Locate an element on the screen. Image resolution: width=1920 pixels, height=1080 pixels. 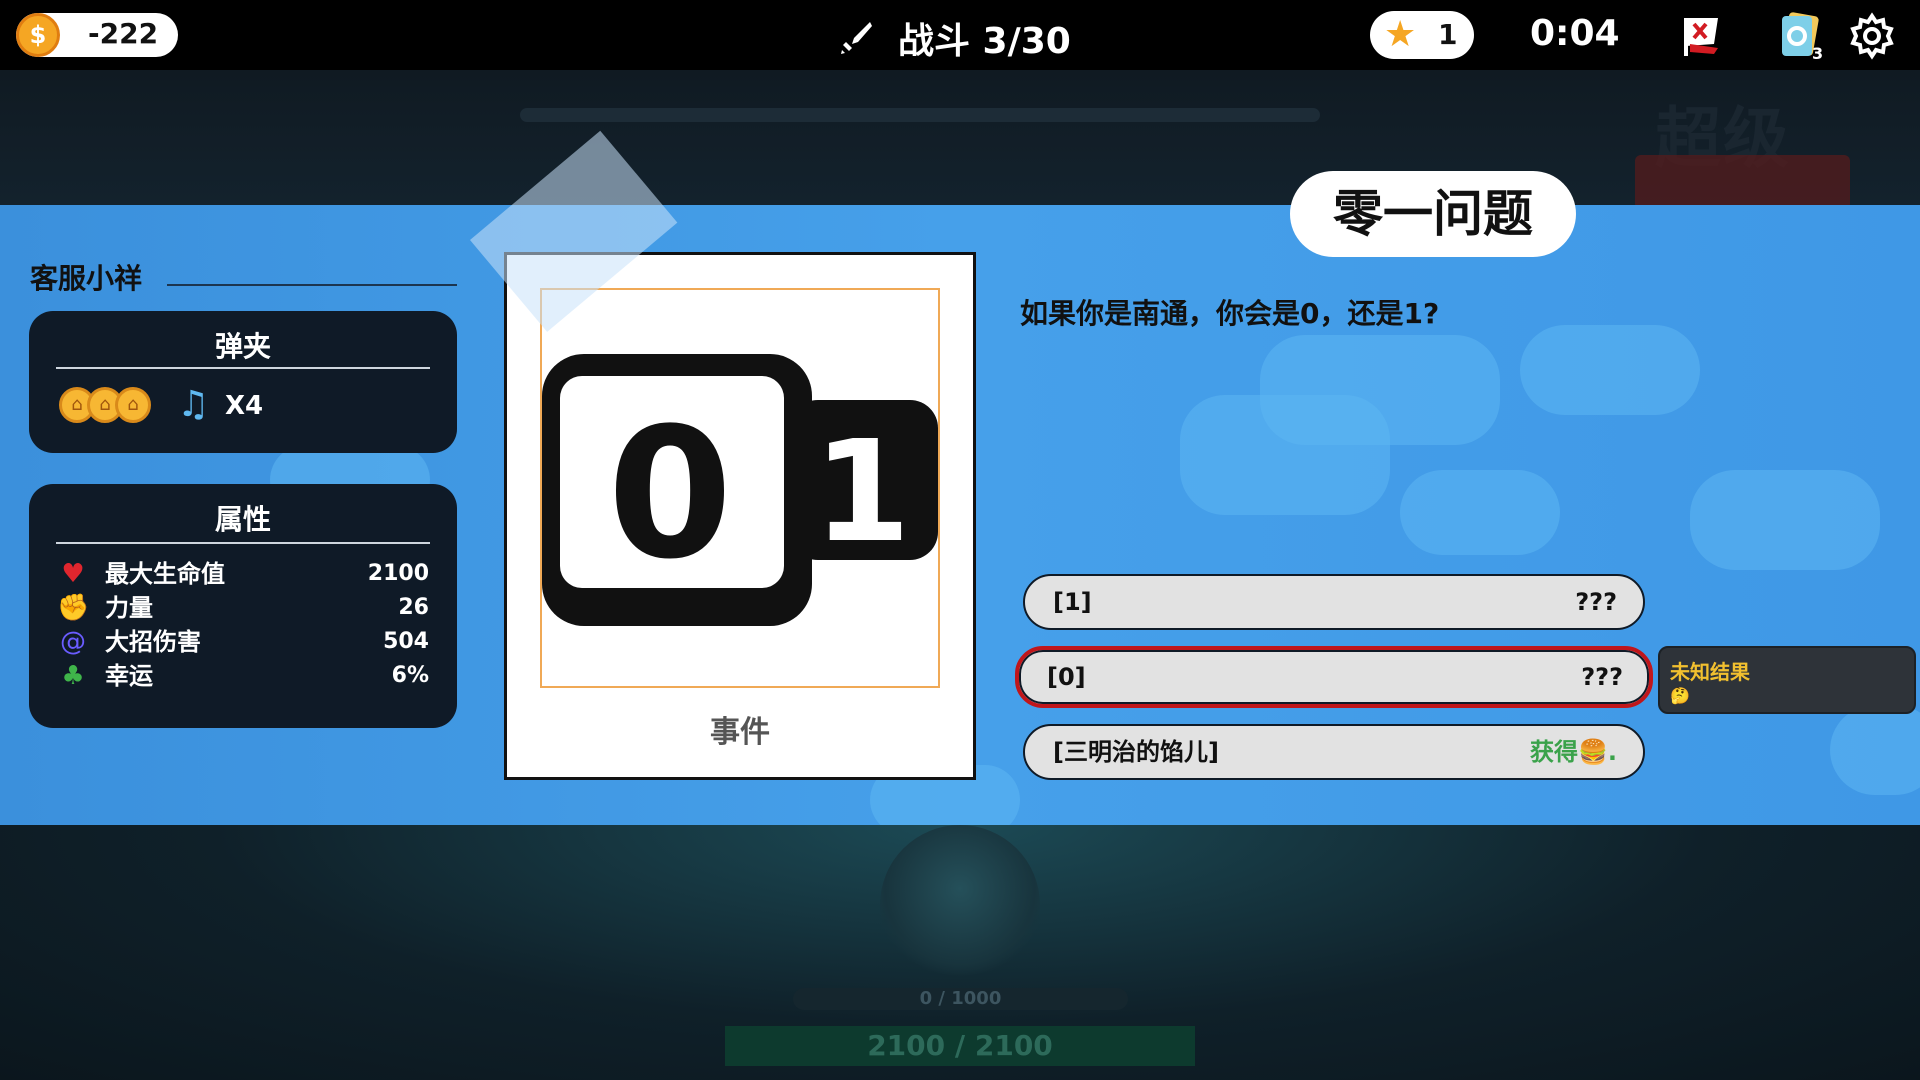
health-bar: 2100 / 2100 is located at coordinates (960, 1046).